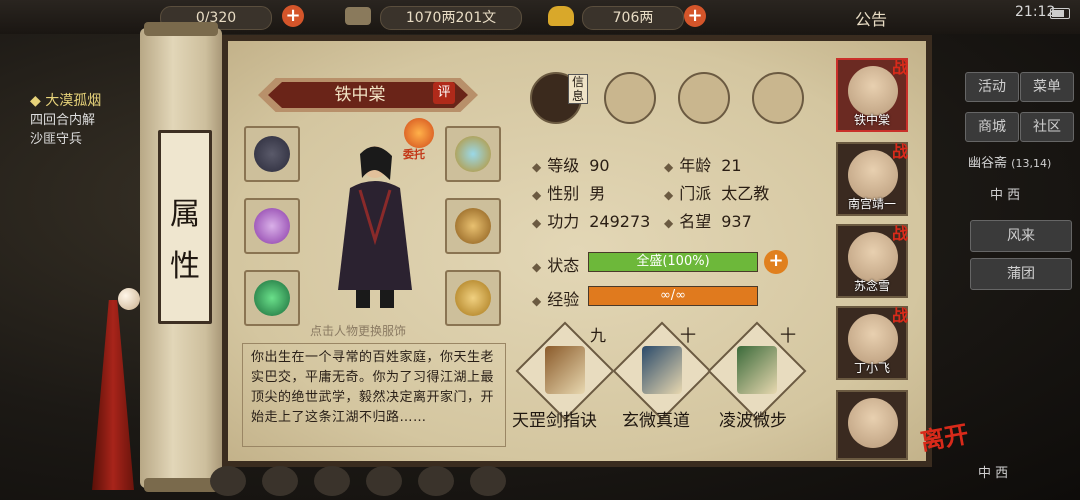  What do you see at coordinates (708, 221) in the screenshot?
I see `stat-fame: ◆ 名望 937` at bounding box center [708, 221].